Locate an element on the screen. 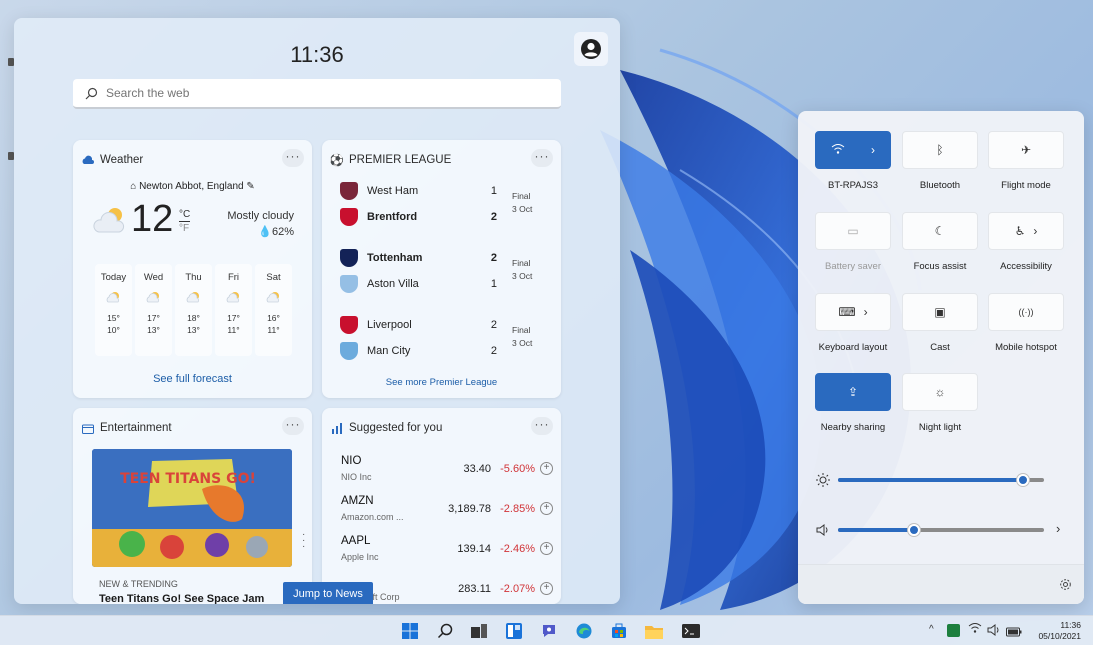  tile-label: BT-RPAJS3 is located at coordinates (853, 185).